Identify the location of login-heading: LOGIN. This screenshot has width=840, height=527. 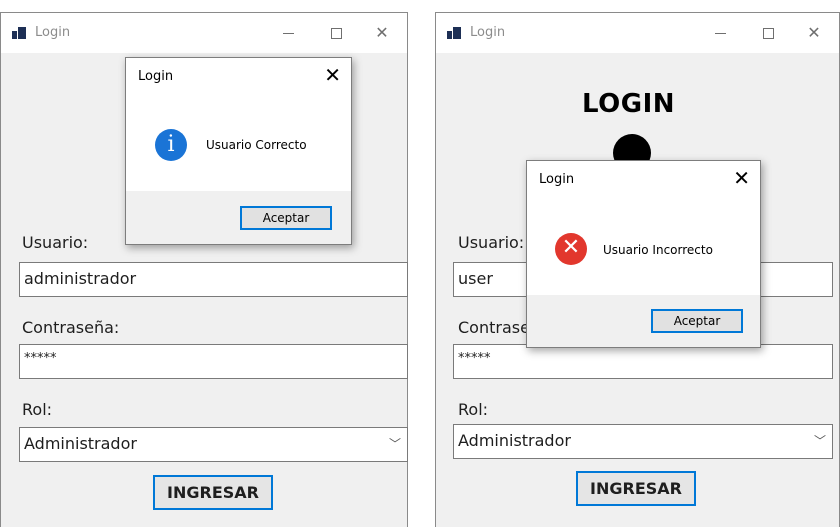
(629, 104).